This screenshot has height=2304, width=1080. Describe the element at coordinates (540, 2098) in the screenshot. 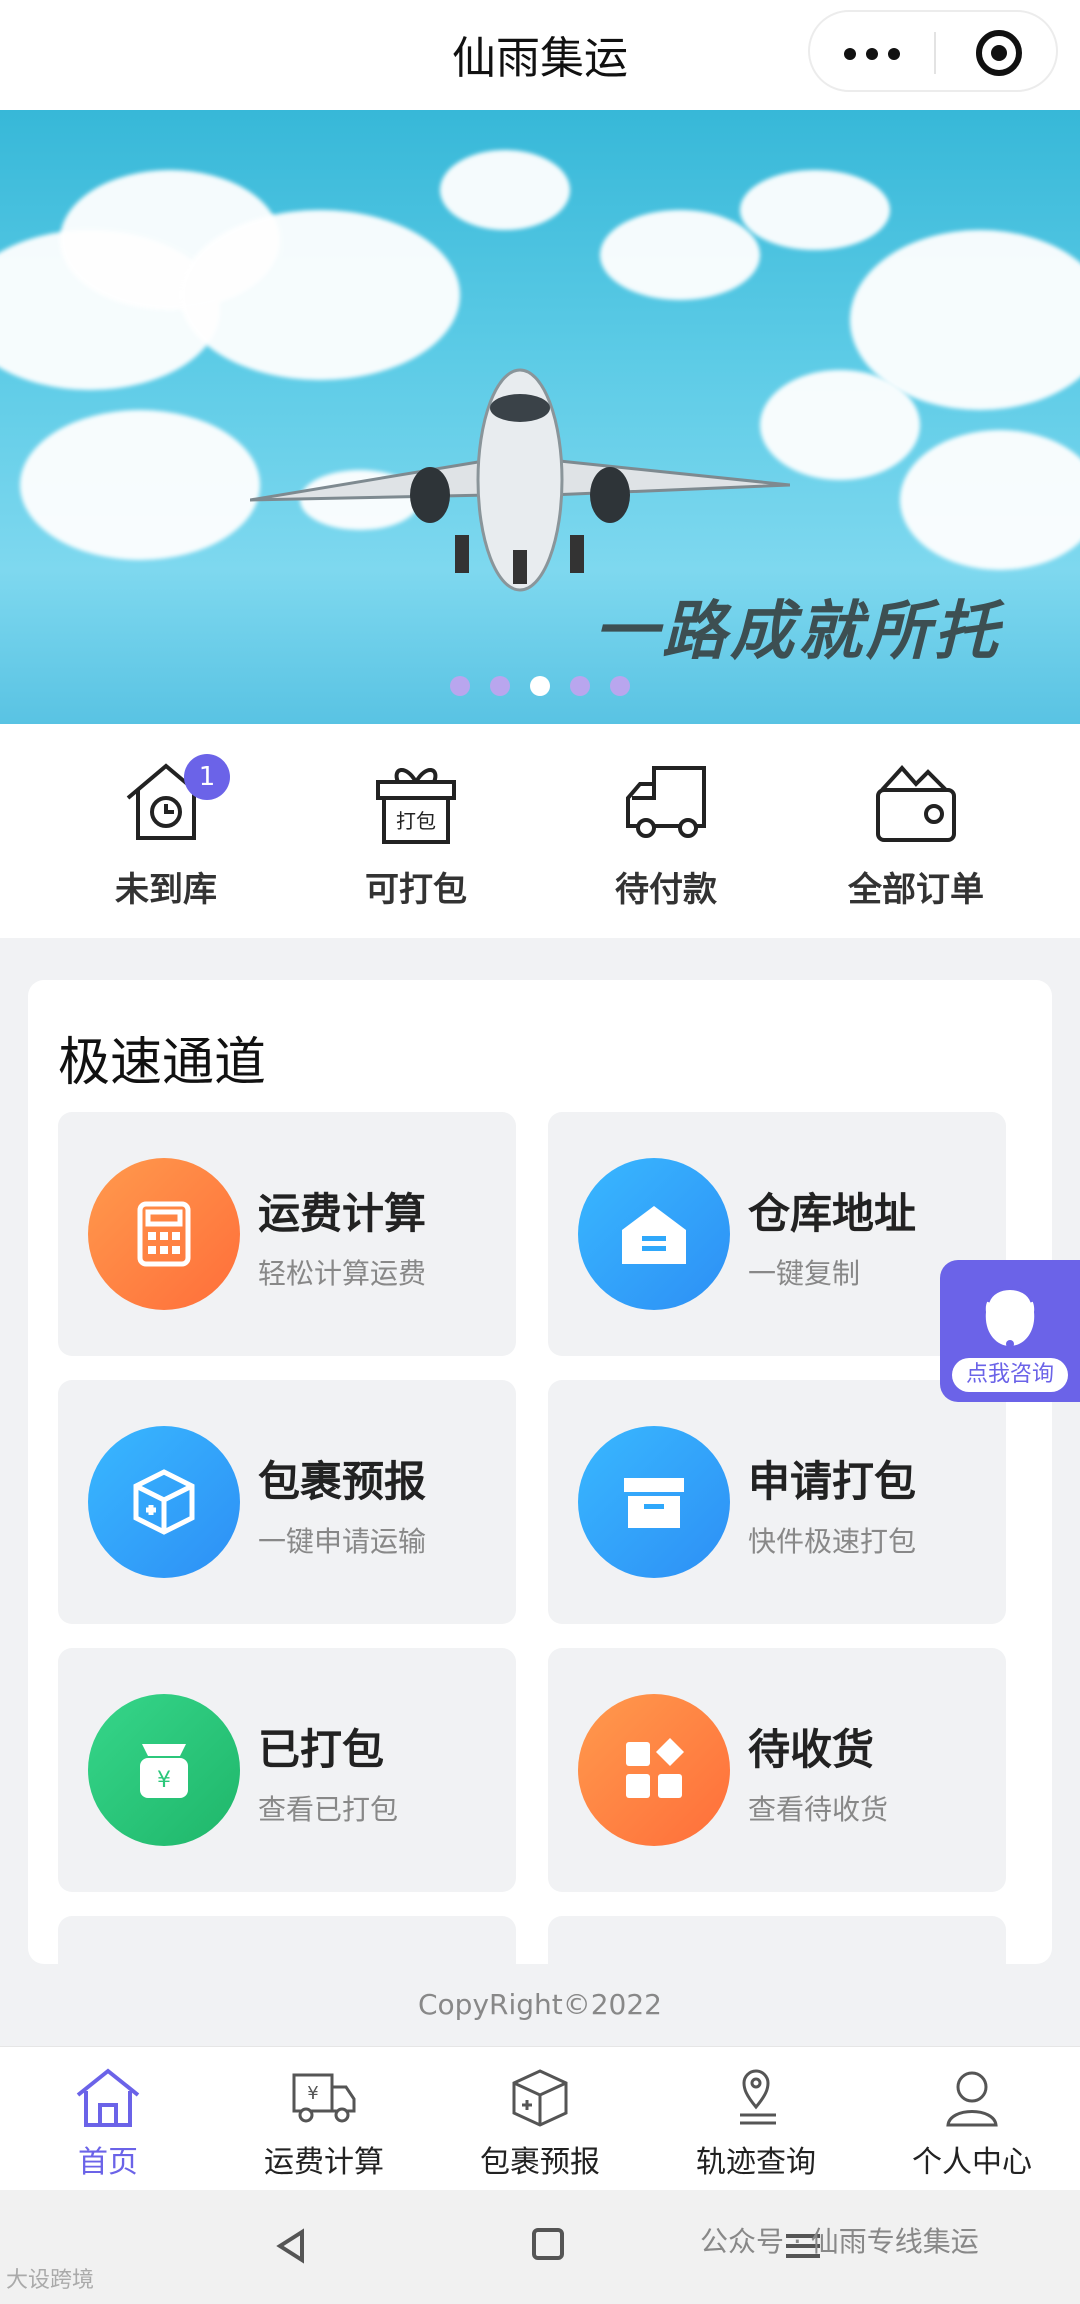

I see `package-icon` at that location.